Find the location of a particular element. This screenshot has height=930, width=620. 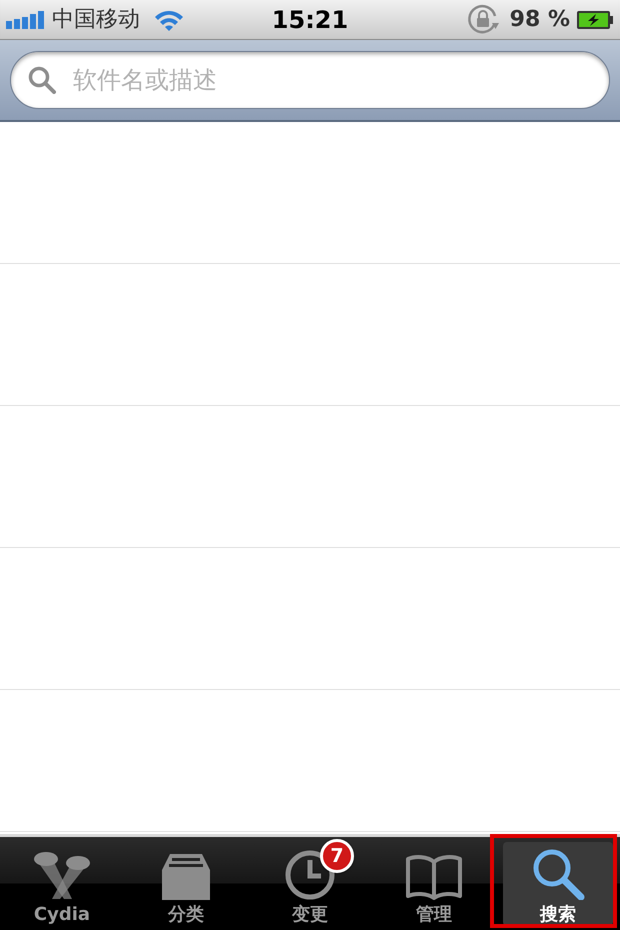

carrier-name: 中国移动 is located at coordinates (96, 19).